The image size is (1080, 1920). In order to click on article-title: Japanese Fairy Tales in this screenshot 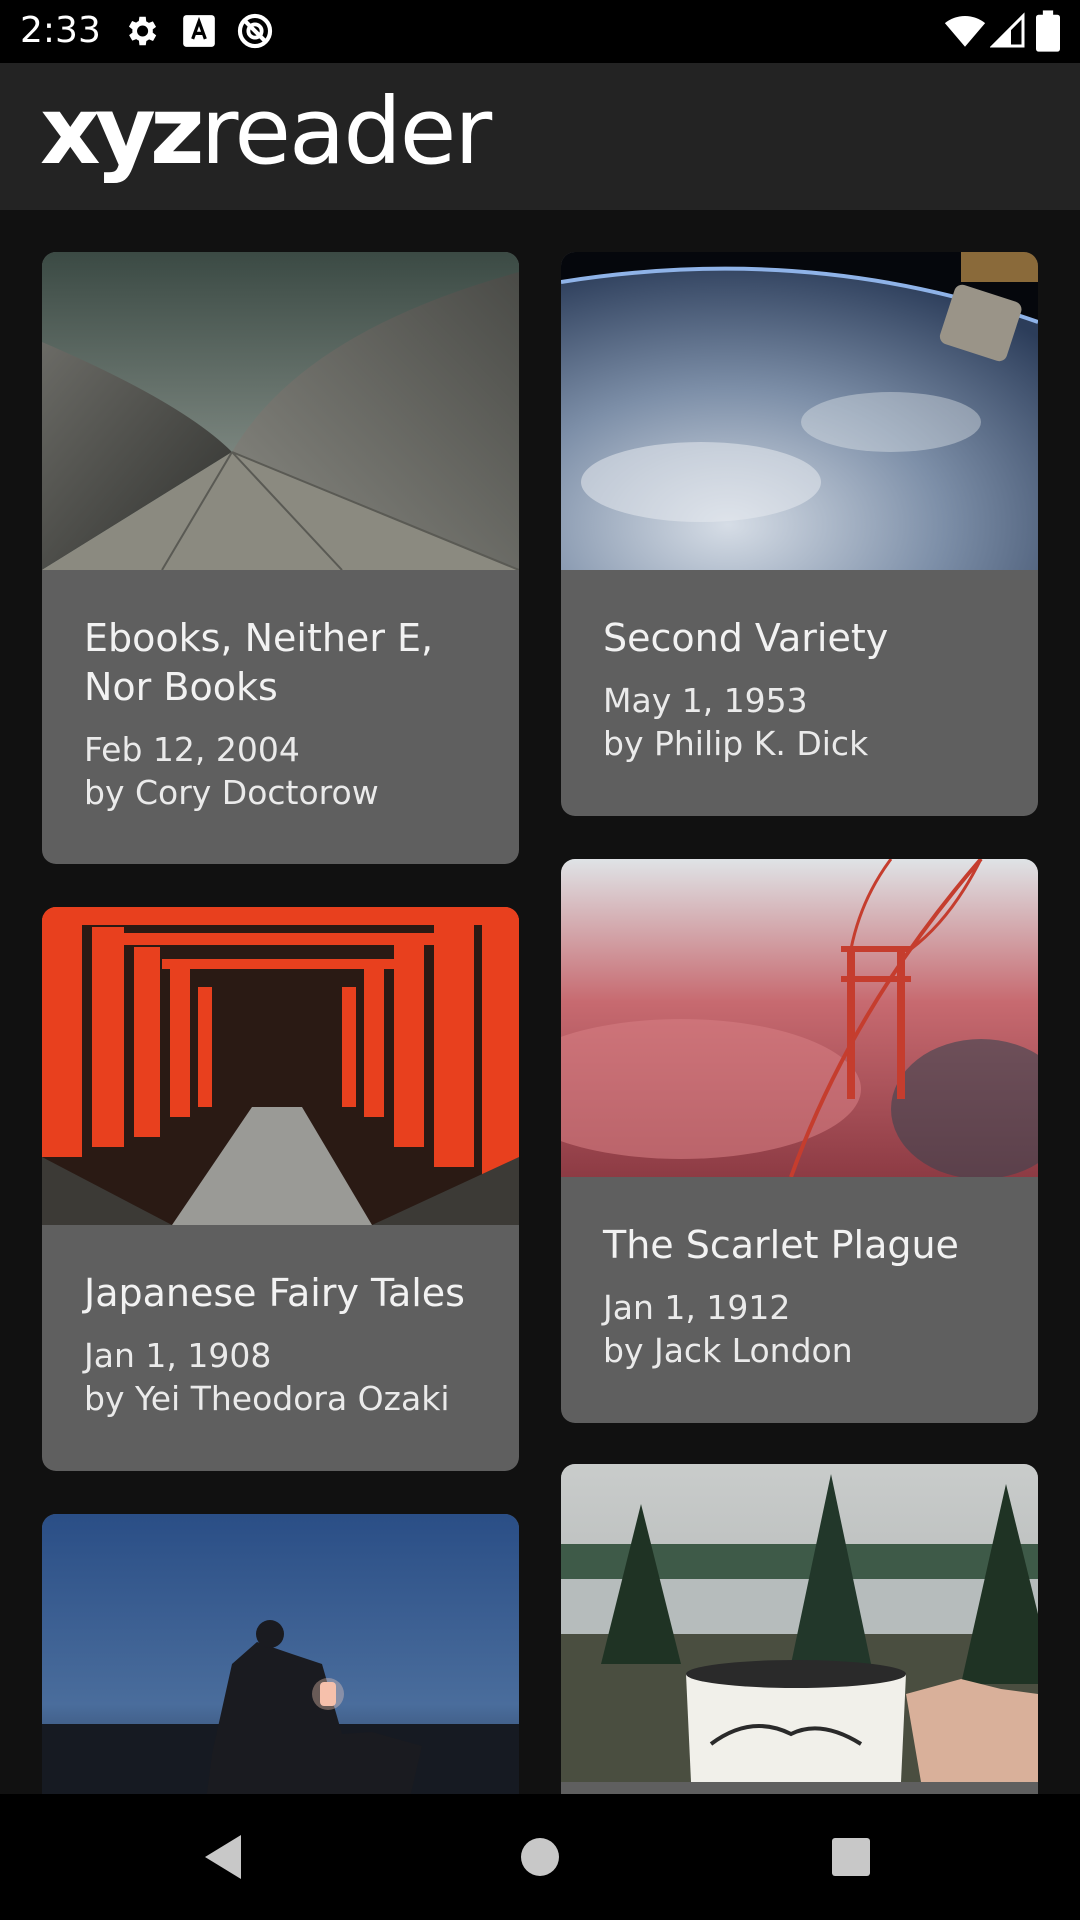, I will do `click(274, 1293)`.